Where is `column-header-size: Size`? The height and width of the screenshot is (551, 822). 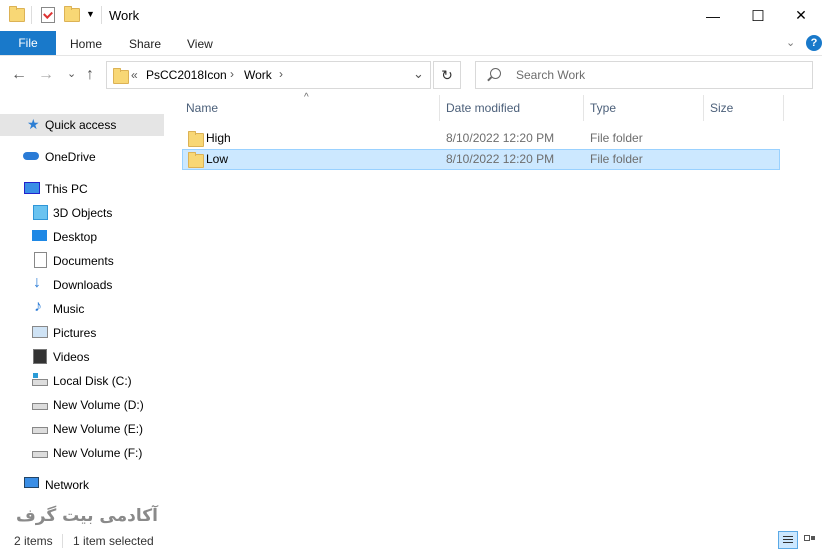
column-header-size: Size is located at coordinates (721, 111).